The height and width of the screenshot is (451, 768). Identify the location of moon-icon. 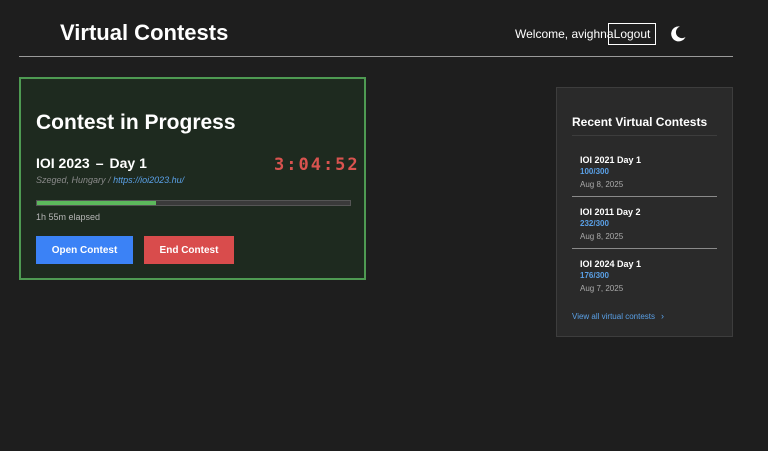
(678, 34).